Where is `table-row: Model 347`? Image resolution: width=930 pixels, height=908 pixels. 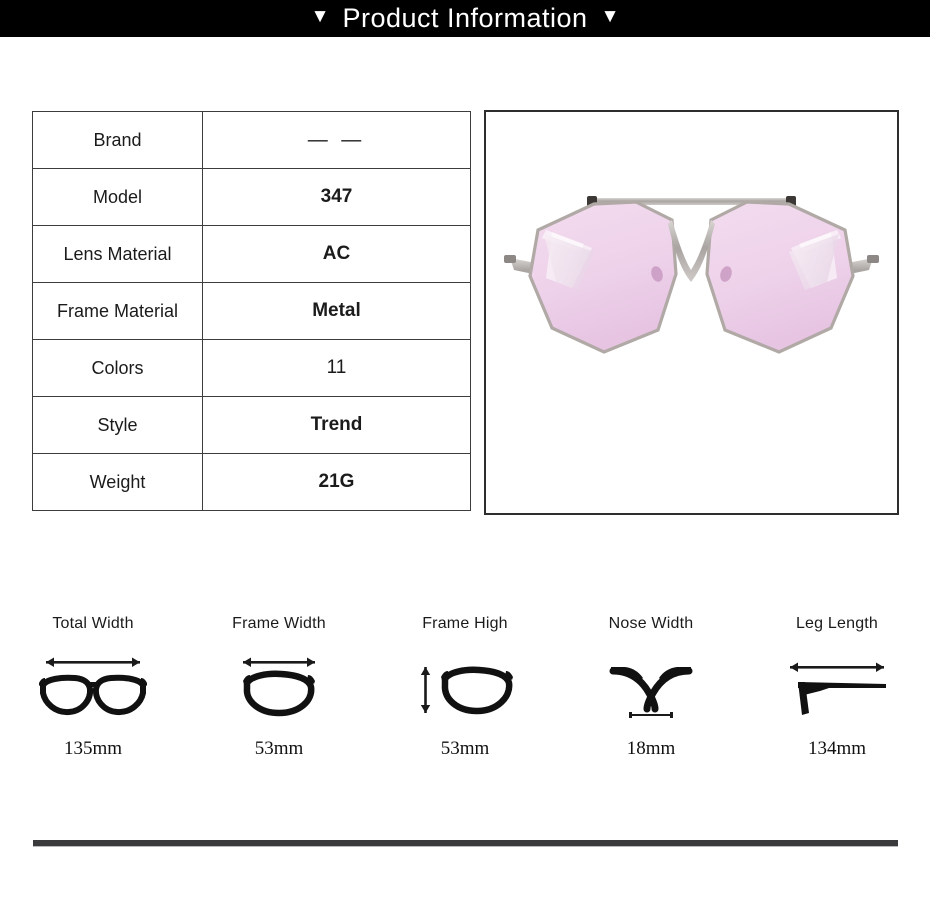 table-row: Model 347 is located at coordinates (251, 197).